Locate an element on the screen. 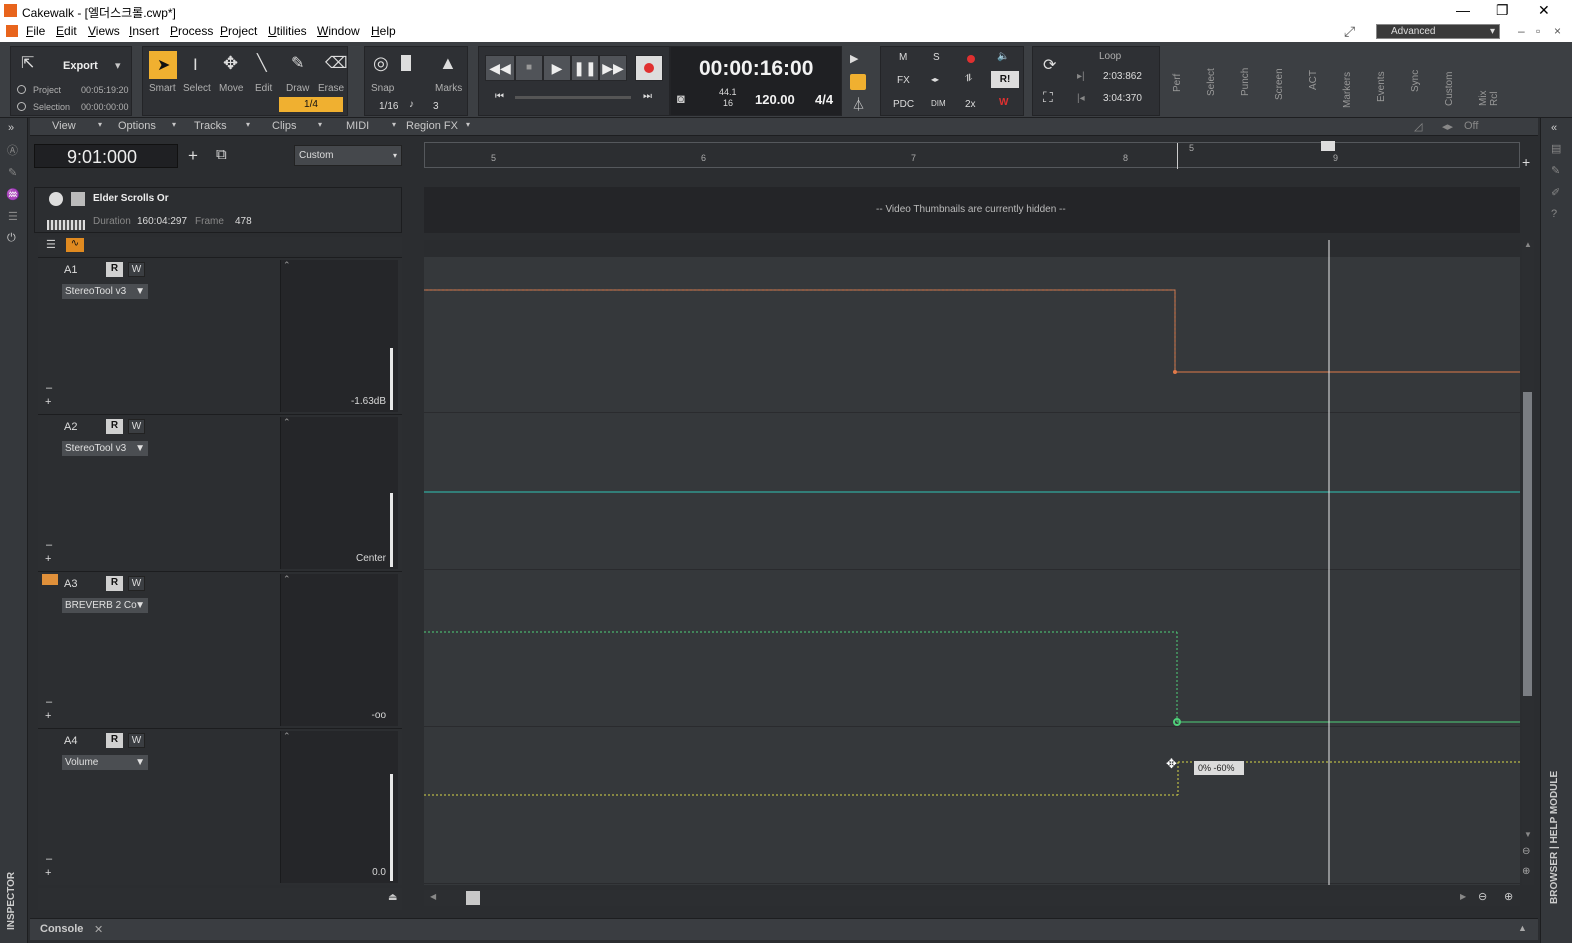 The height and width of the screenshot is (943, 1572). module-act: ACT is located at coordinates (1313, 80).